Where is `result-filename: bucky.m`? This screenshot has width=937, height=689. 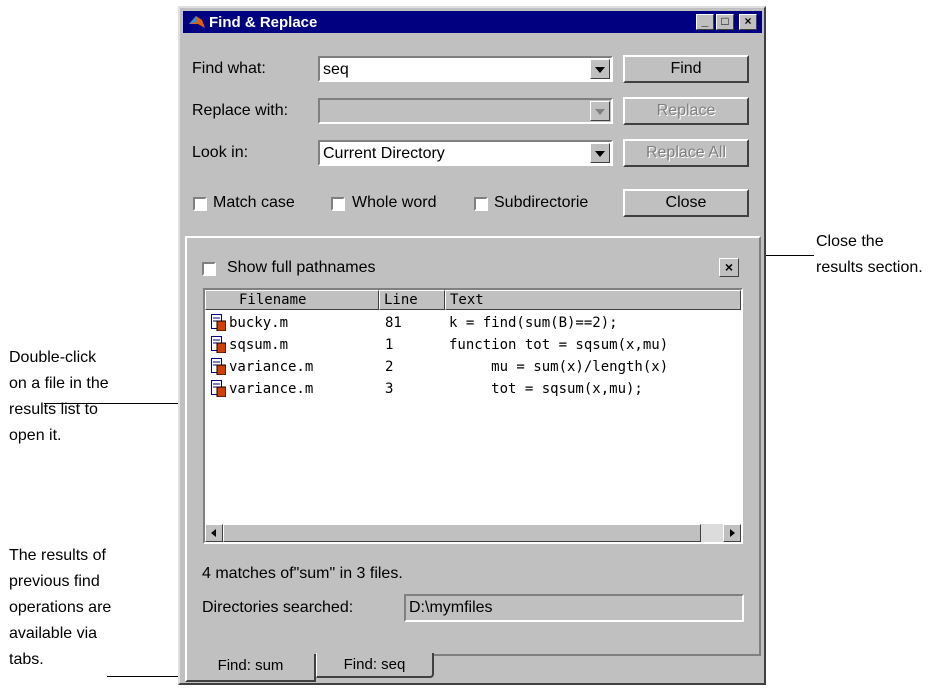 result-filename: bucky.m is located at coordinates (259, 323).